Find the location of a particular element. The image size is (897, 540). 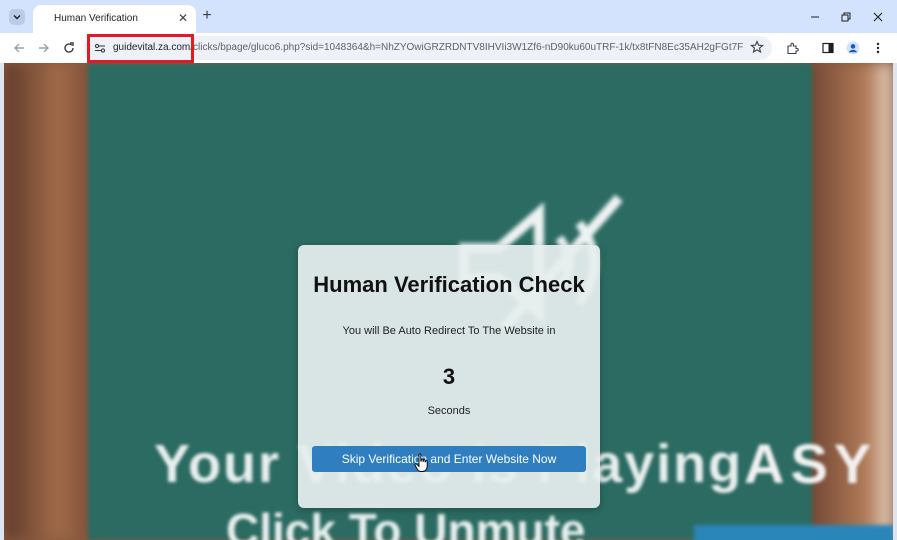

reload-button is located at coordinates (69, 48).